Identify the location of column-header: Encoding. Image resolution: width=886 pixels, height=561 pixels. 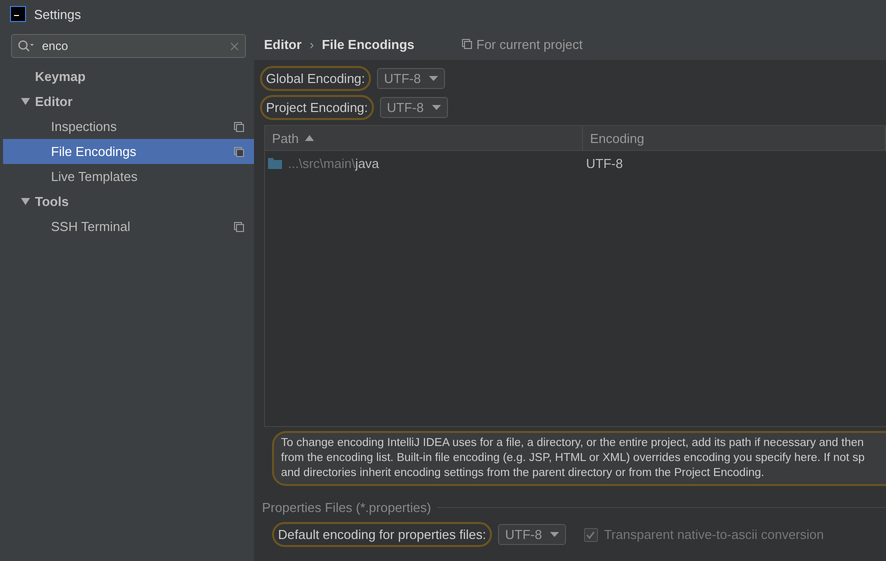
(734, 138).